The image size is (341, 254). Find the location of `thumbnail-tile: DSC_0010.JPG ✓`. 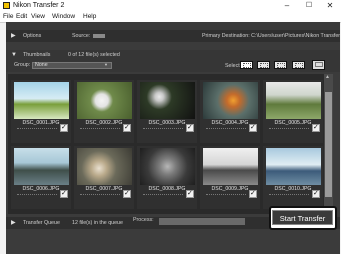

thumbnail-tile: DSC_0010.JPG ✓ is located at coordinates (293, 177).